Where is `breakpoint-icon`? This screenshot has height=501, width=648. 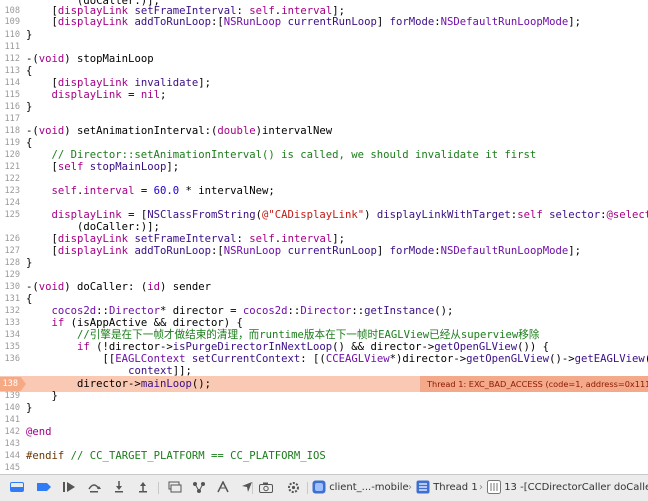
breakpoint-icon is located at coordinates (44, 487).